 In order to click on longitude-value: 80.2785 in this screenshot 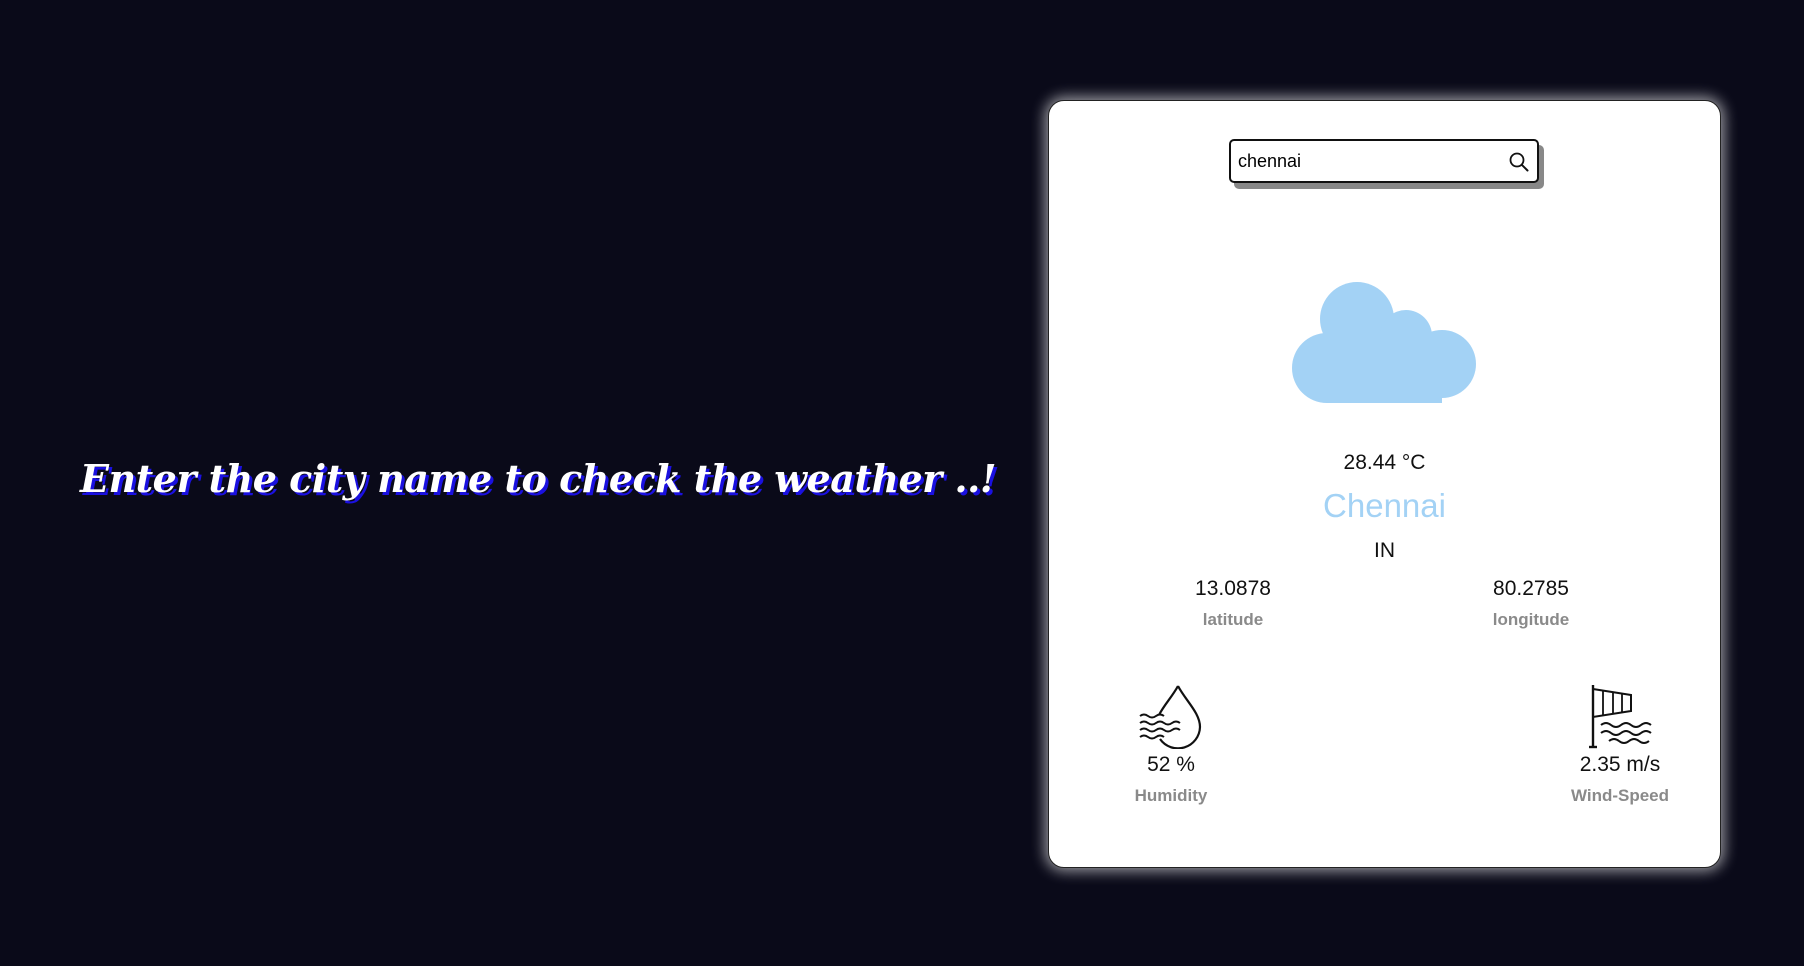, I will do `click(1531, 588)`.